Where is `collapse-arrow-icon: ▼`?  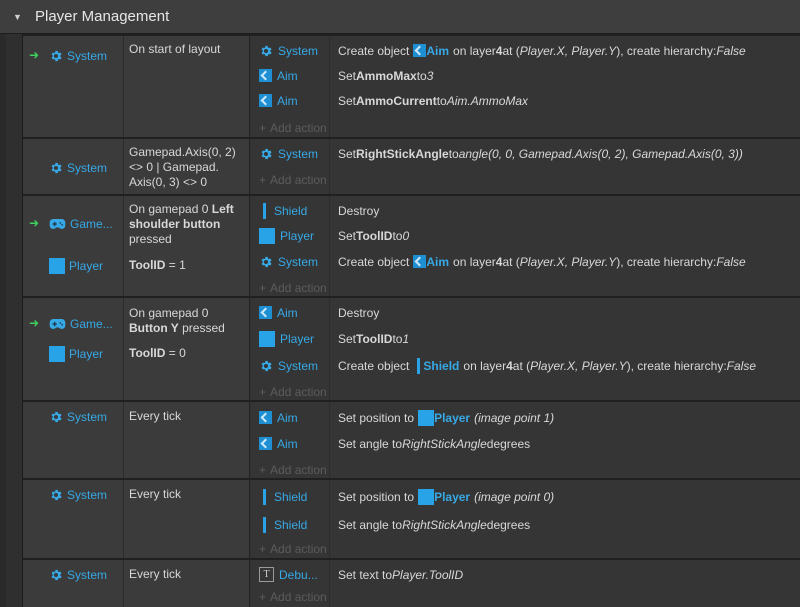 collapse-arrow-icon: ▼ is located at coordinates (19, 17).